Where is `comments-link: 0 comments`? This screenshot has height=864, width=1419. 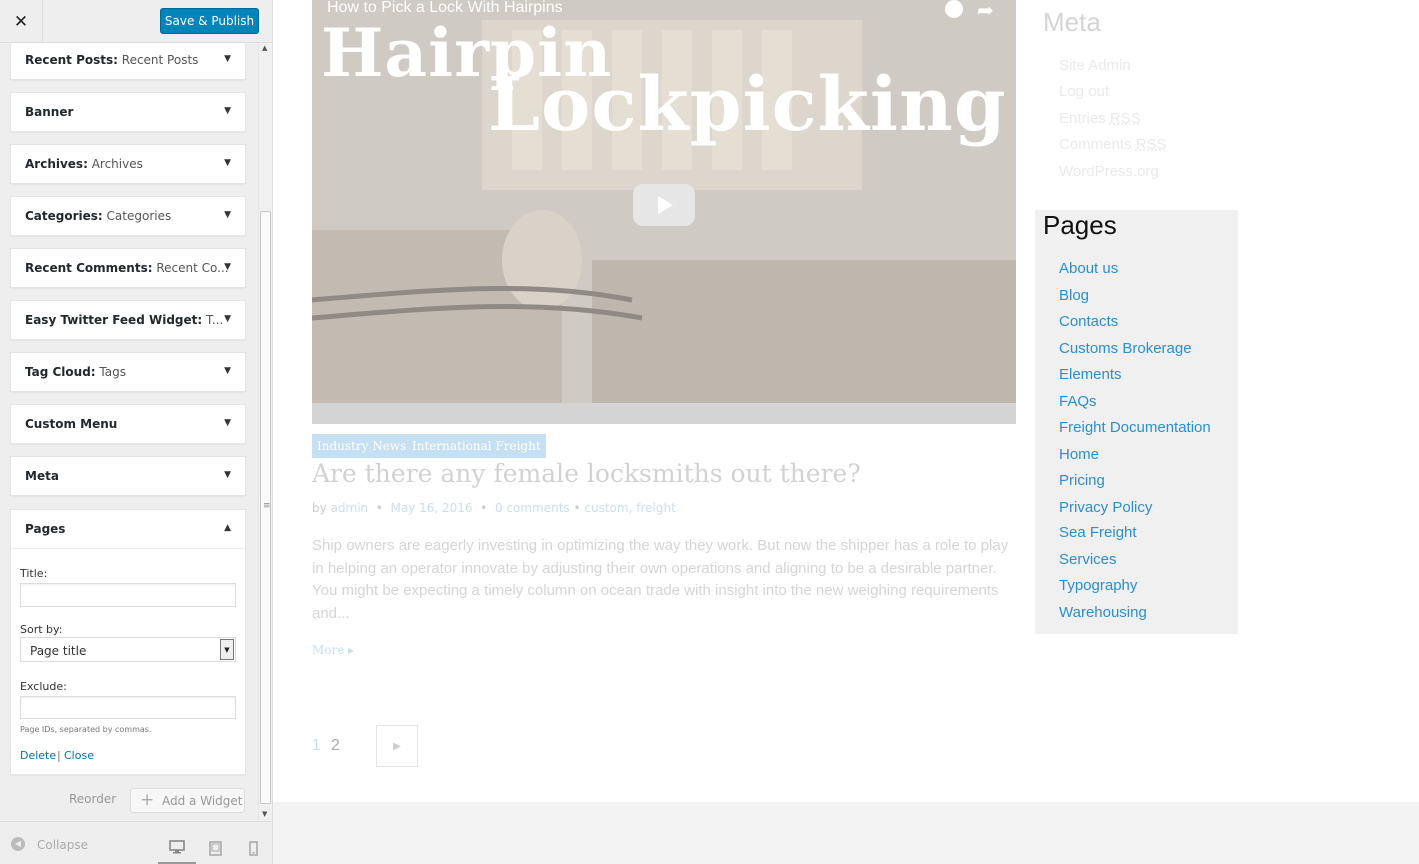 comments-link: 0 comments is located at coordinates (532, 508).